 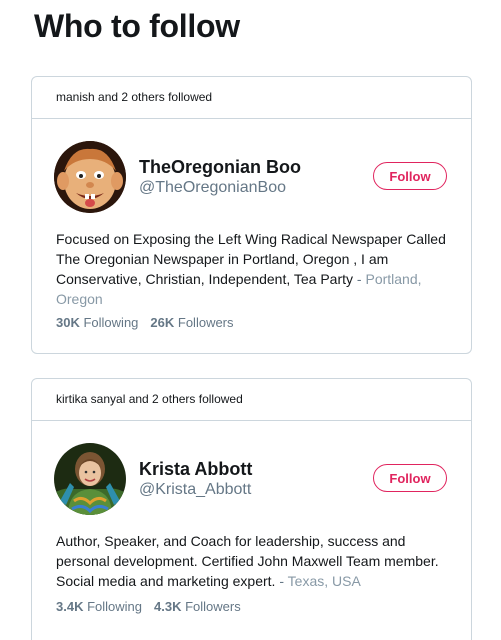 What do you see at coordinates (145, 322) in the screenshot?
I see `account-stats: 30K Following 26K Followers` at bounding box center [145, 322].